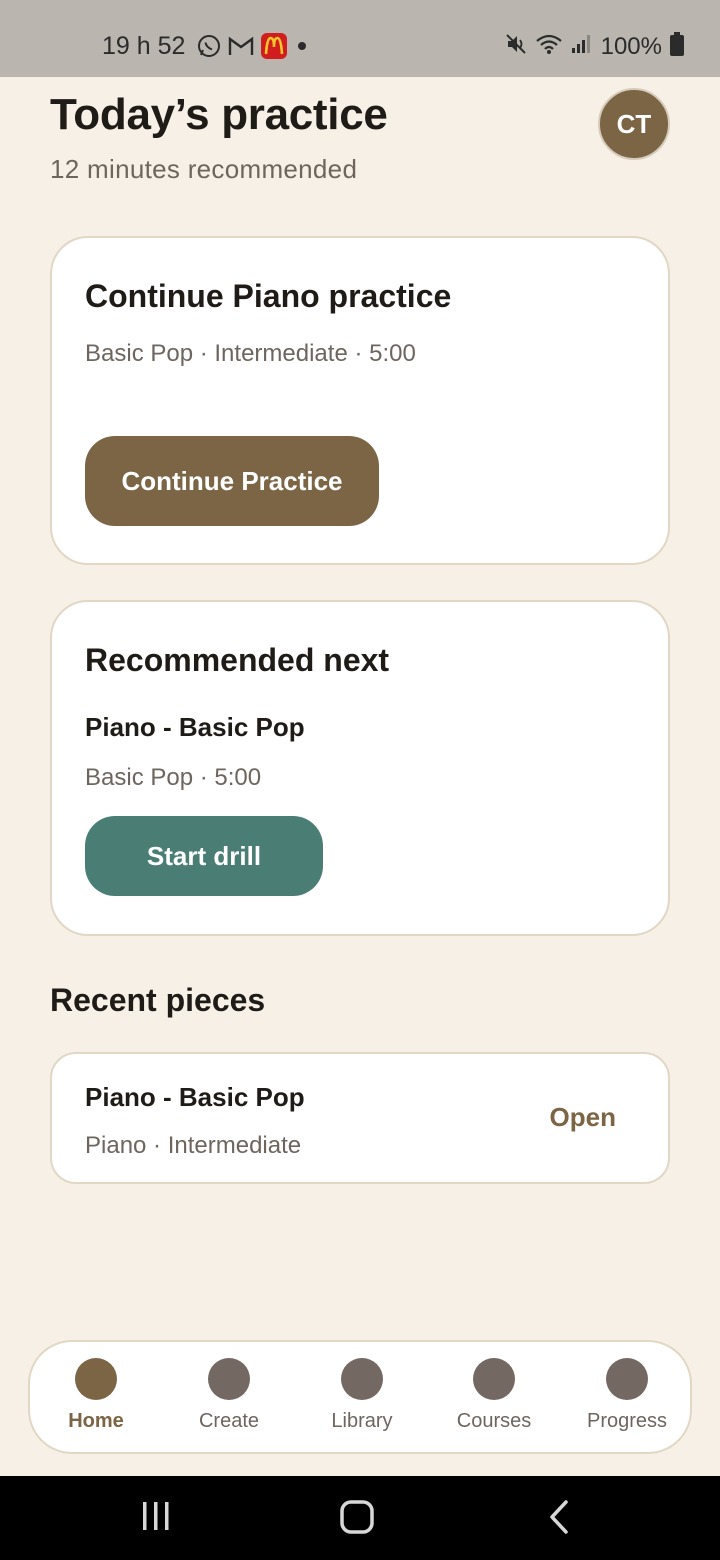 This screenshot has height=1560, width=720. I want to click on recent-piece-meta: Piano · Intermediate, so click(193, 1145).